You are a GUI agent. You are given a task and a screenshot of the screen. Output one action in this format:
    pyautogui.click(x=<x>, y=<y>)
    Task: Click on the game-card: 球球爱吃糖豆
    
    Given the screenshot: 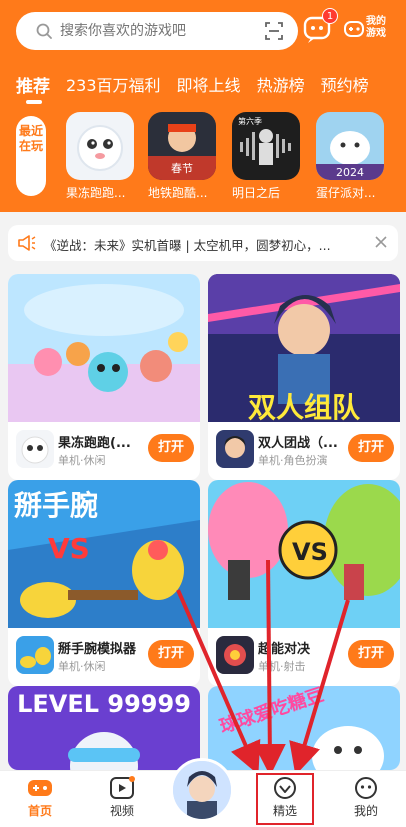 What is the action you would take?
    pyautogui.click(x=304, y=728)
    